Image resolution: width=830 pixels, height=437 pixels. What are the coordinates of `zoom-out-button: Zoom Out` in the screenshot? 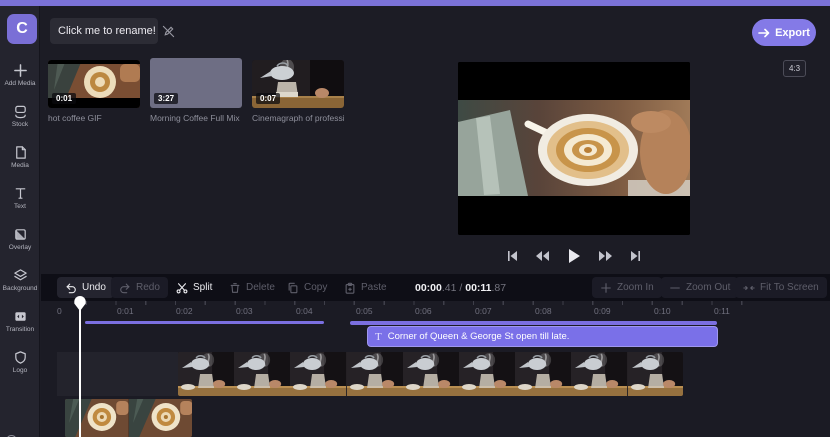 It's located at (700, 287).